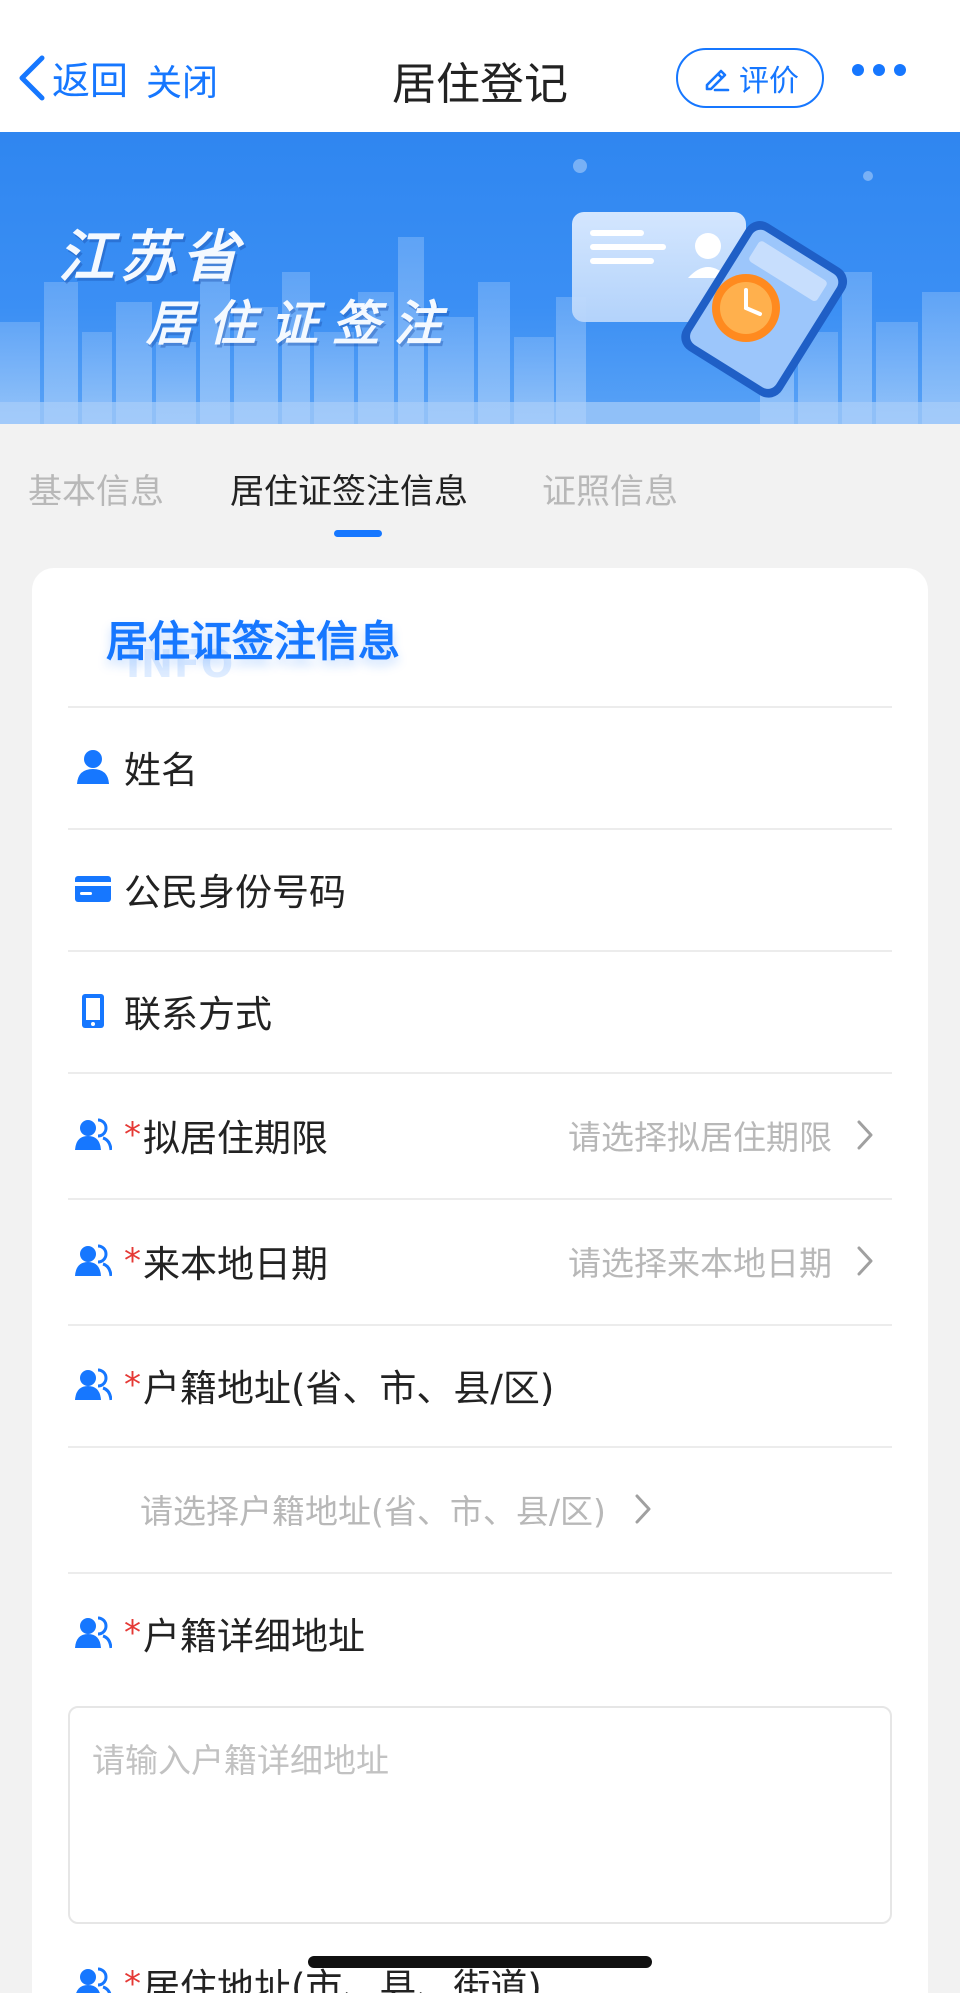 The image size is (960, 1993). What do you see at coordinates (700, 1263) in the screenshot?
I see `arrival-date-placeholder: 请选择来本地日期` at bounding box center [700, 1263].